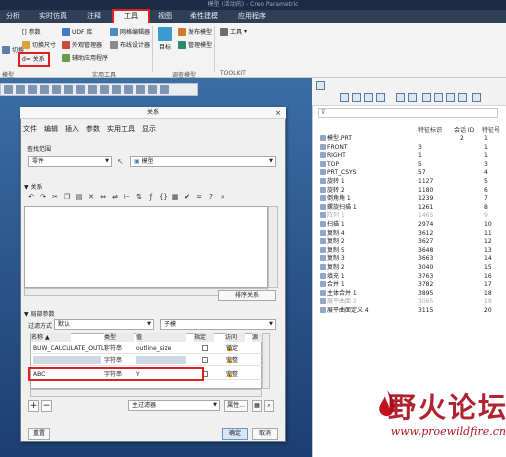 The width and height of the screenshot is (506, 457). Describe the element at coordinates (55, 197) in the screenshot. I see `cut-icon: ✂` at that location.